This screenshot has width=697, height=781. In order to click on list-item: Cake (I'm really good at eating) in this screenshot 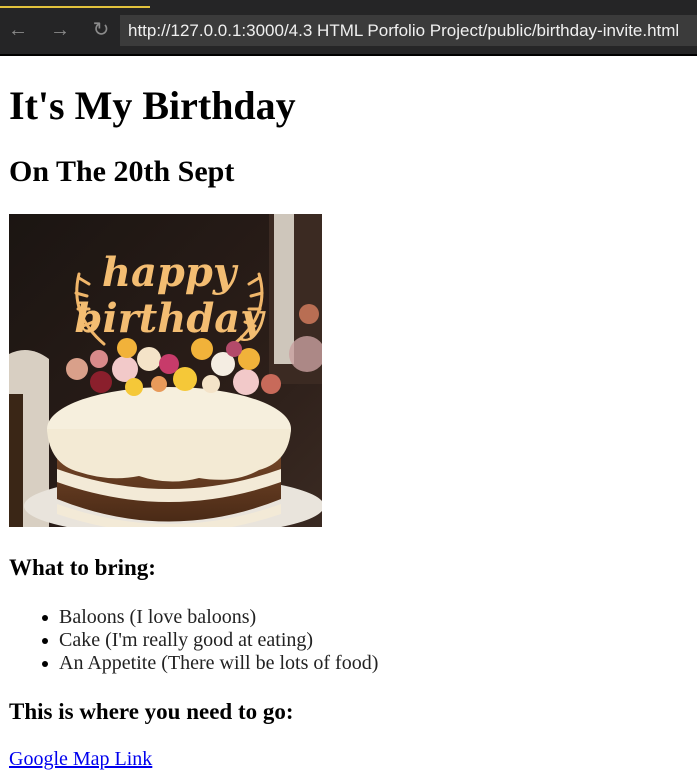, I will do `click(193, 640)`.